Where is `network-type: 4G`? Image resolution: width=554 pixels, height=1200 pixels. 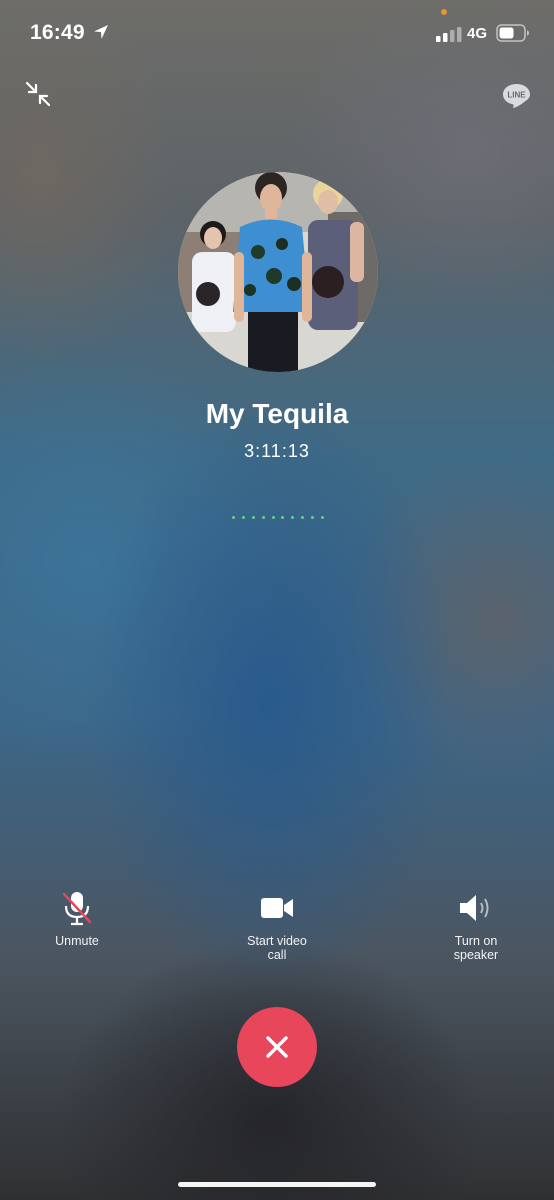 network-type: 4G is located at coordinates (477, 33).